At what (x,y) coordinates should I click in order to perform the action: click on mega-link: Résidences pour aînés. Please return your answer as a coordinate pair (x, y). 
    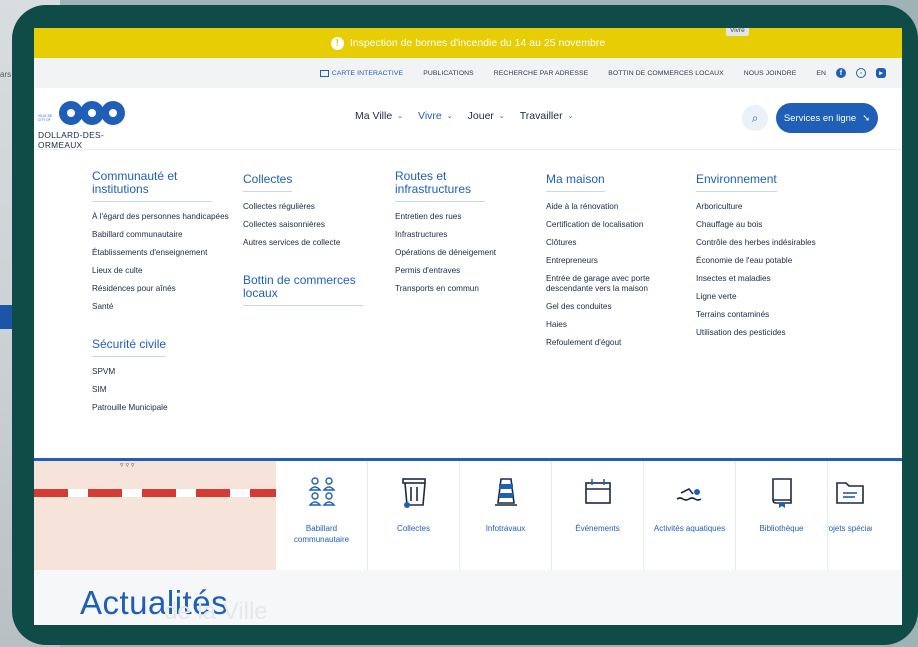
    Looking at the image, I should click on (162, 289).